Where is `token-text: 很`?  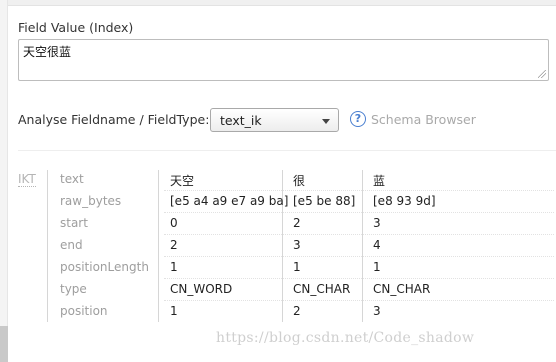
token-text: 很 is located at coordinates (299, 181).